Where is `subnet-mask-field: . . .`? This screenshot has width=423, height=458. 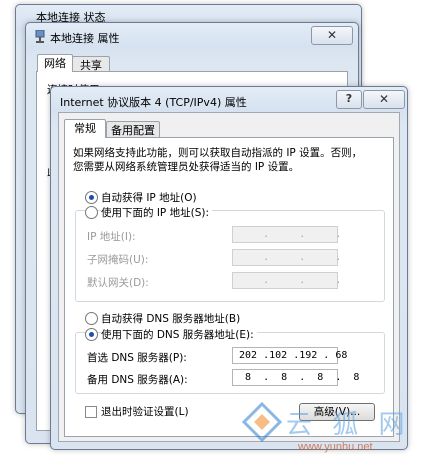 subnet-mask-field: . . . is located at coordinates (286, 257).